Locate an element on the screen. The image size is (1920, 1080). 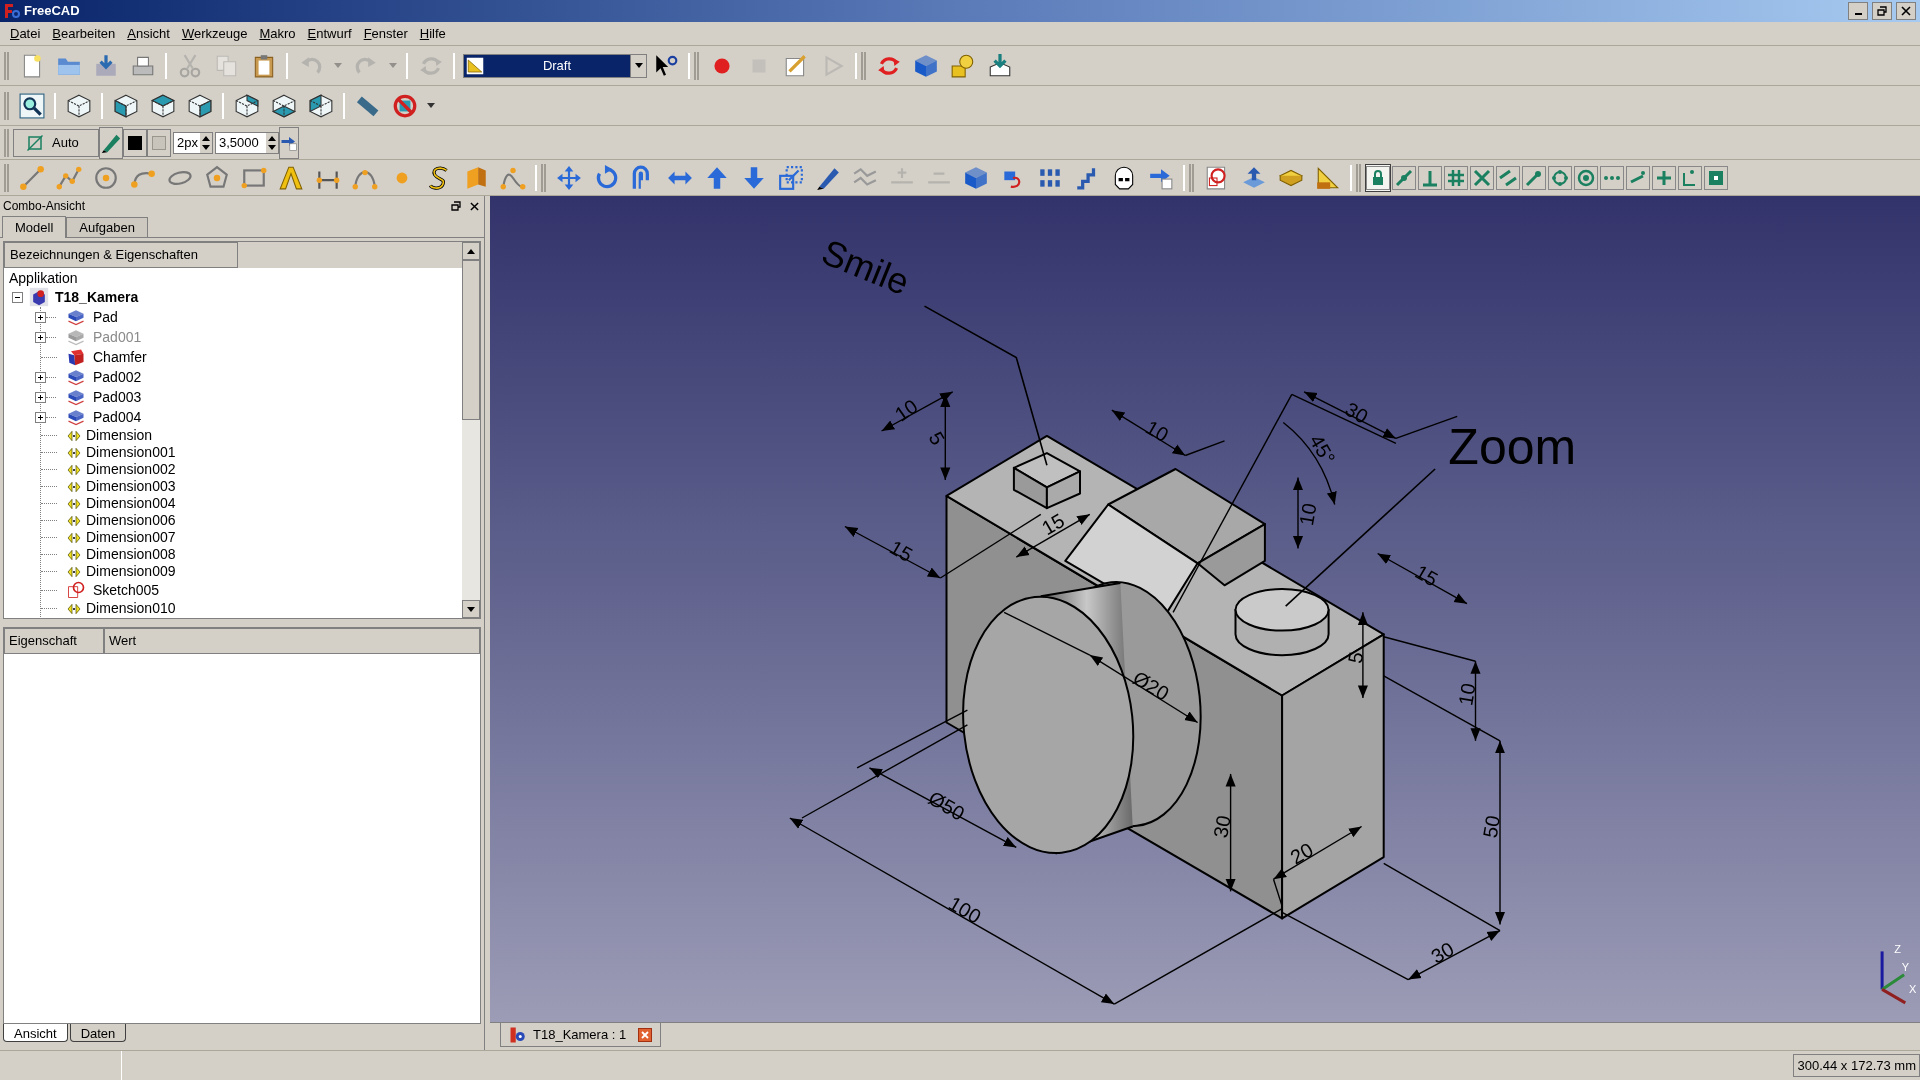
tree-root-label: Applikation is located at coordinates (43, 278).